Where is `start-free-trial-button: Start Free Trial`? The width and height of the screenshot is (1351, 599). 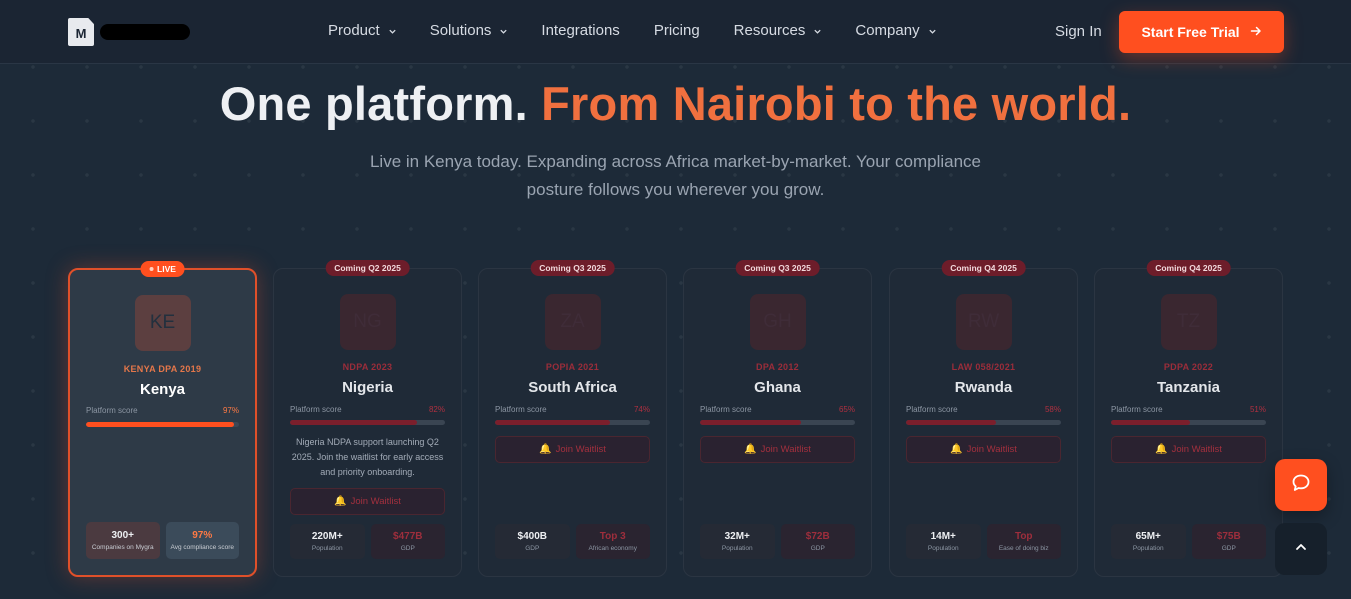
start-free-trial-button: Start Free Trial is located at coordinates (1201, 32).